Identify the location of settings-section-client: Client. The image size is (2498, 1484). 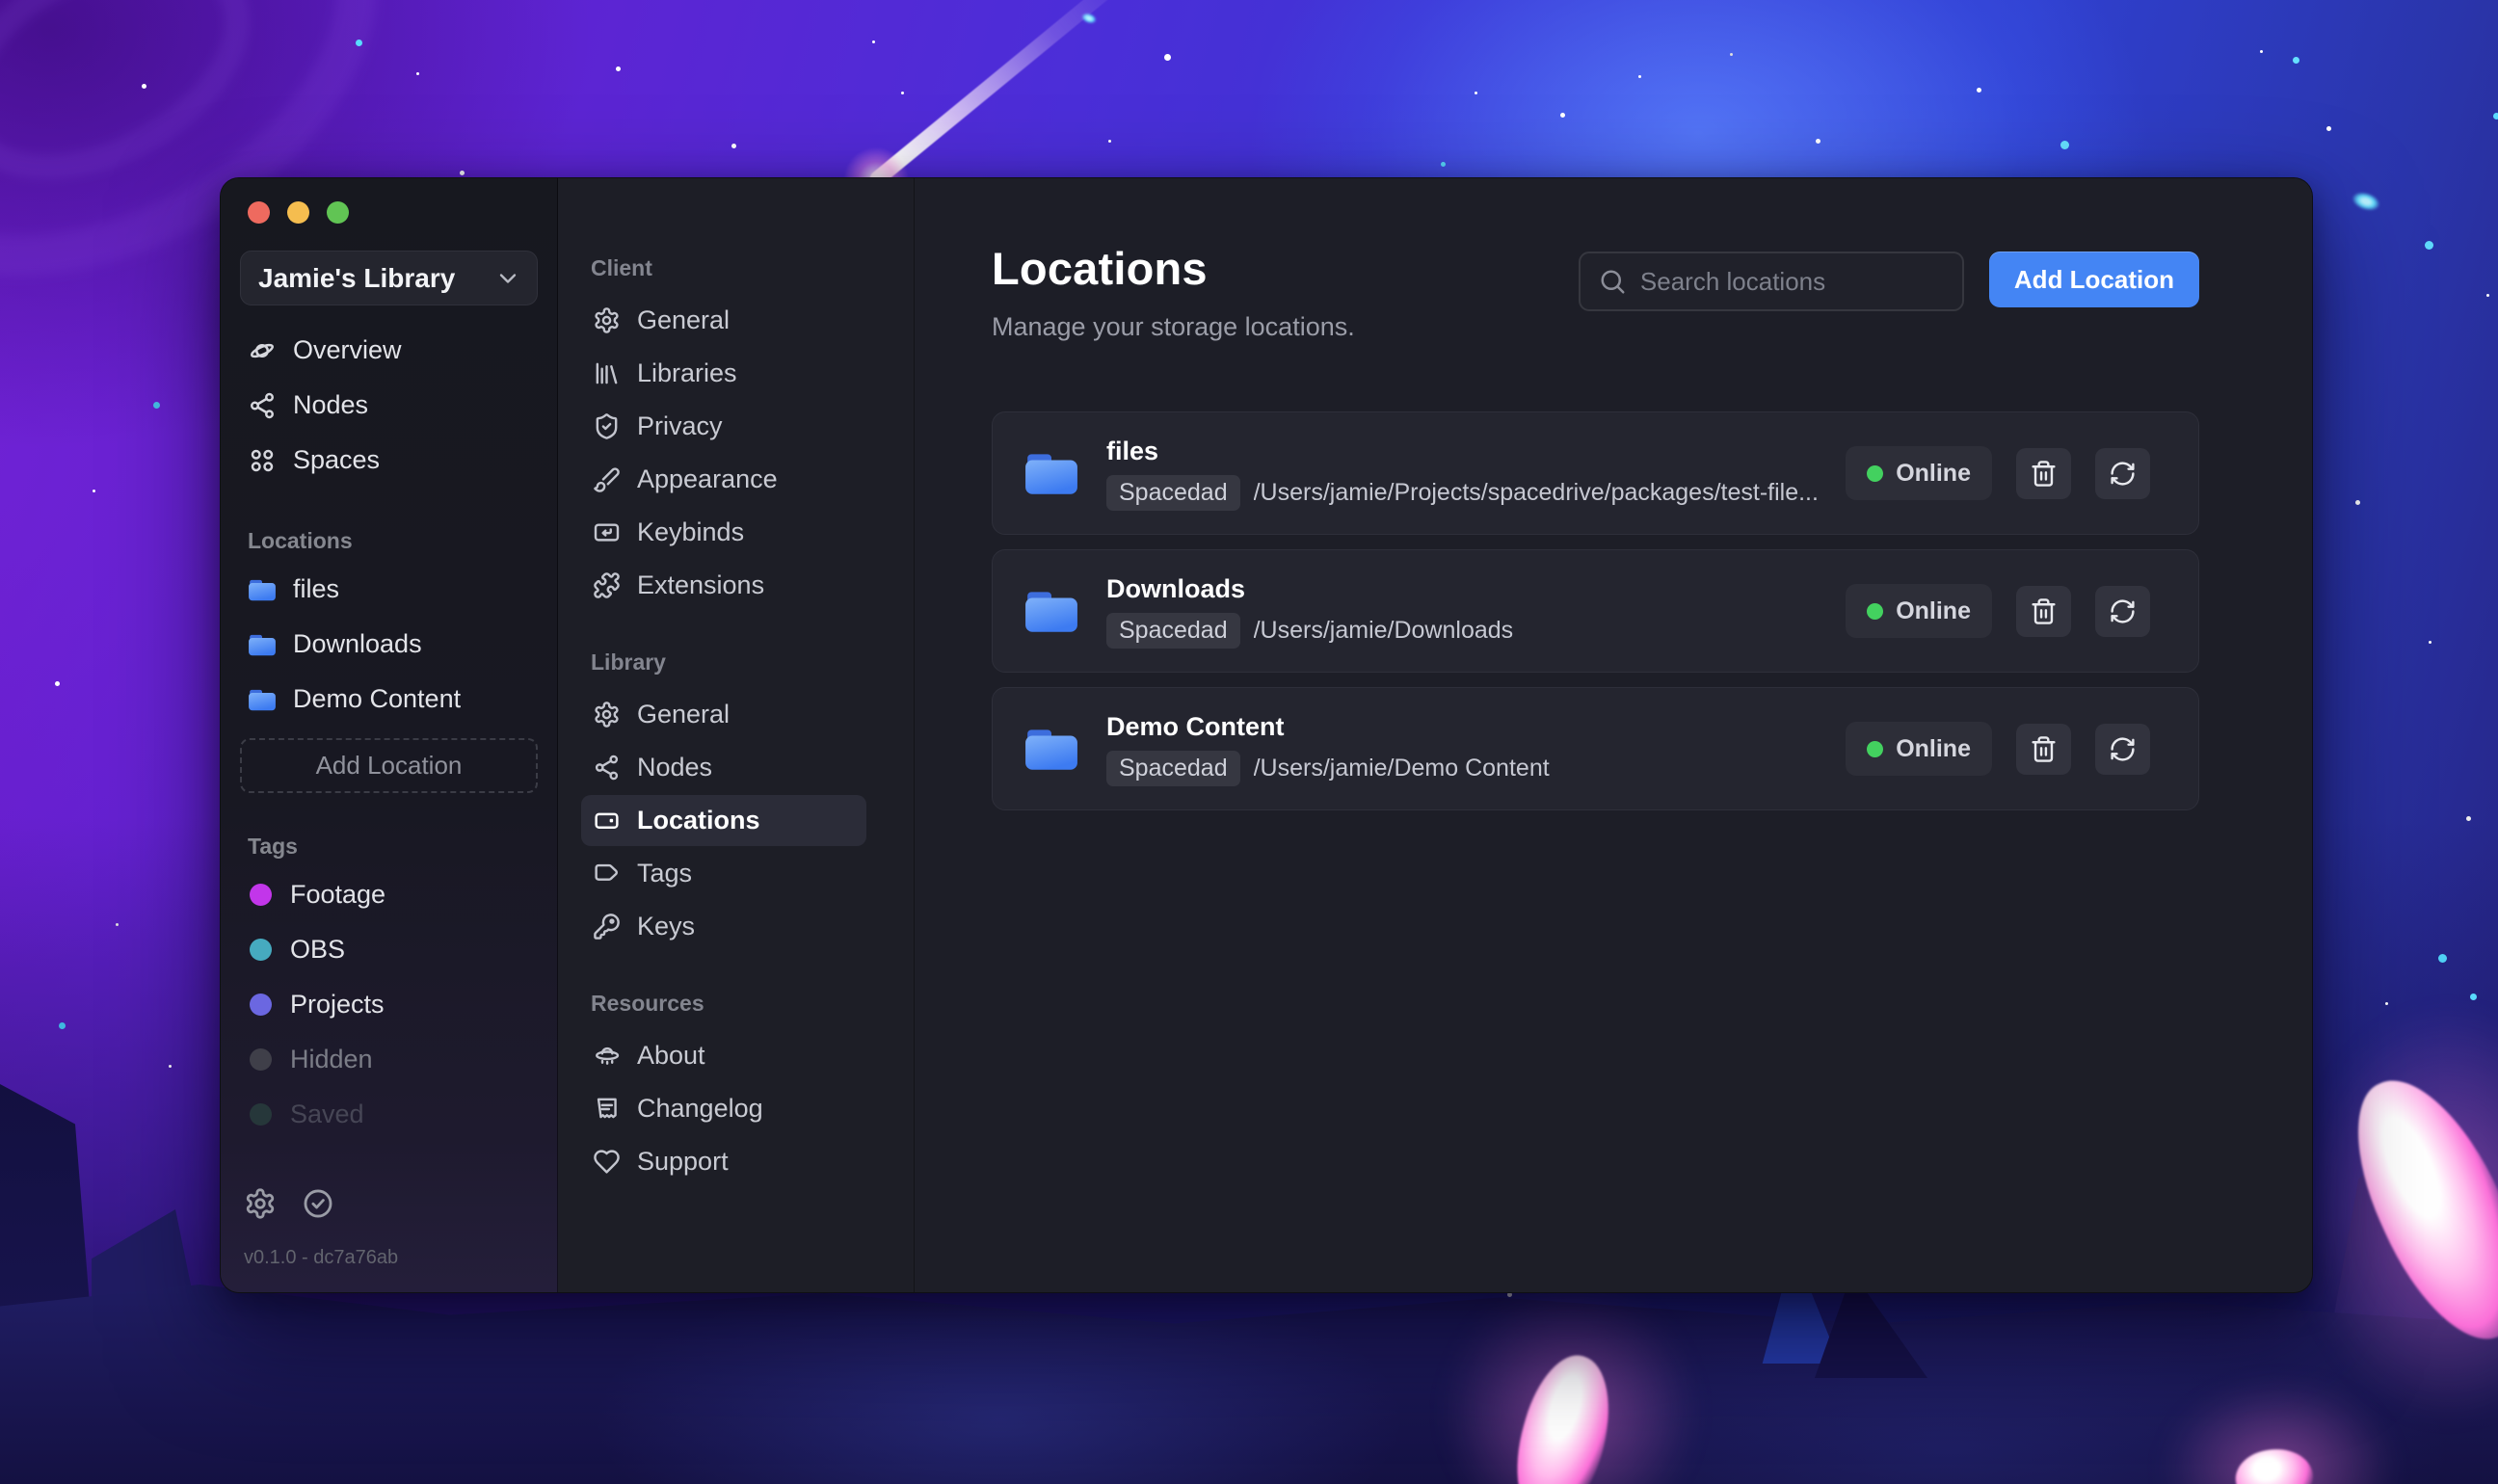
(621, 267).